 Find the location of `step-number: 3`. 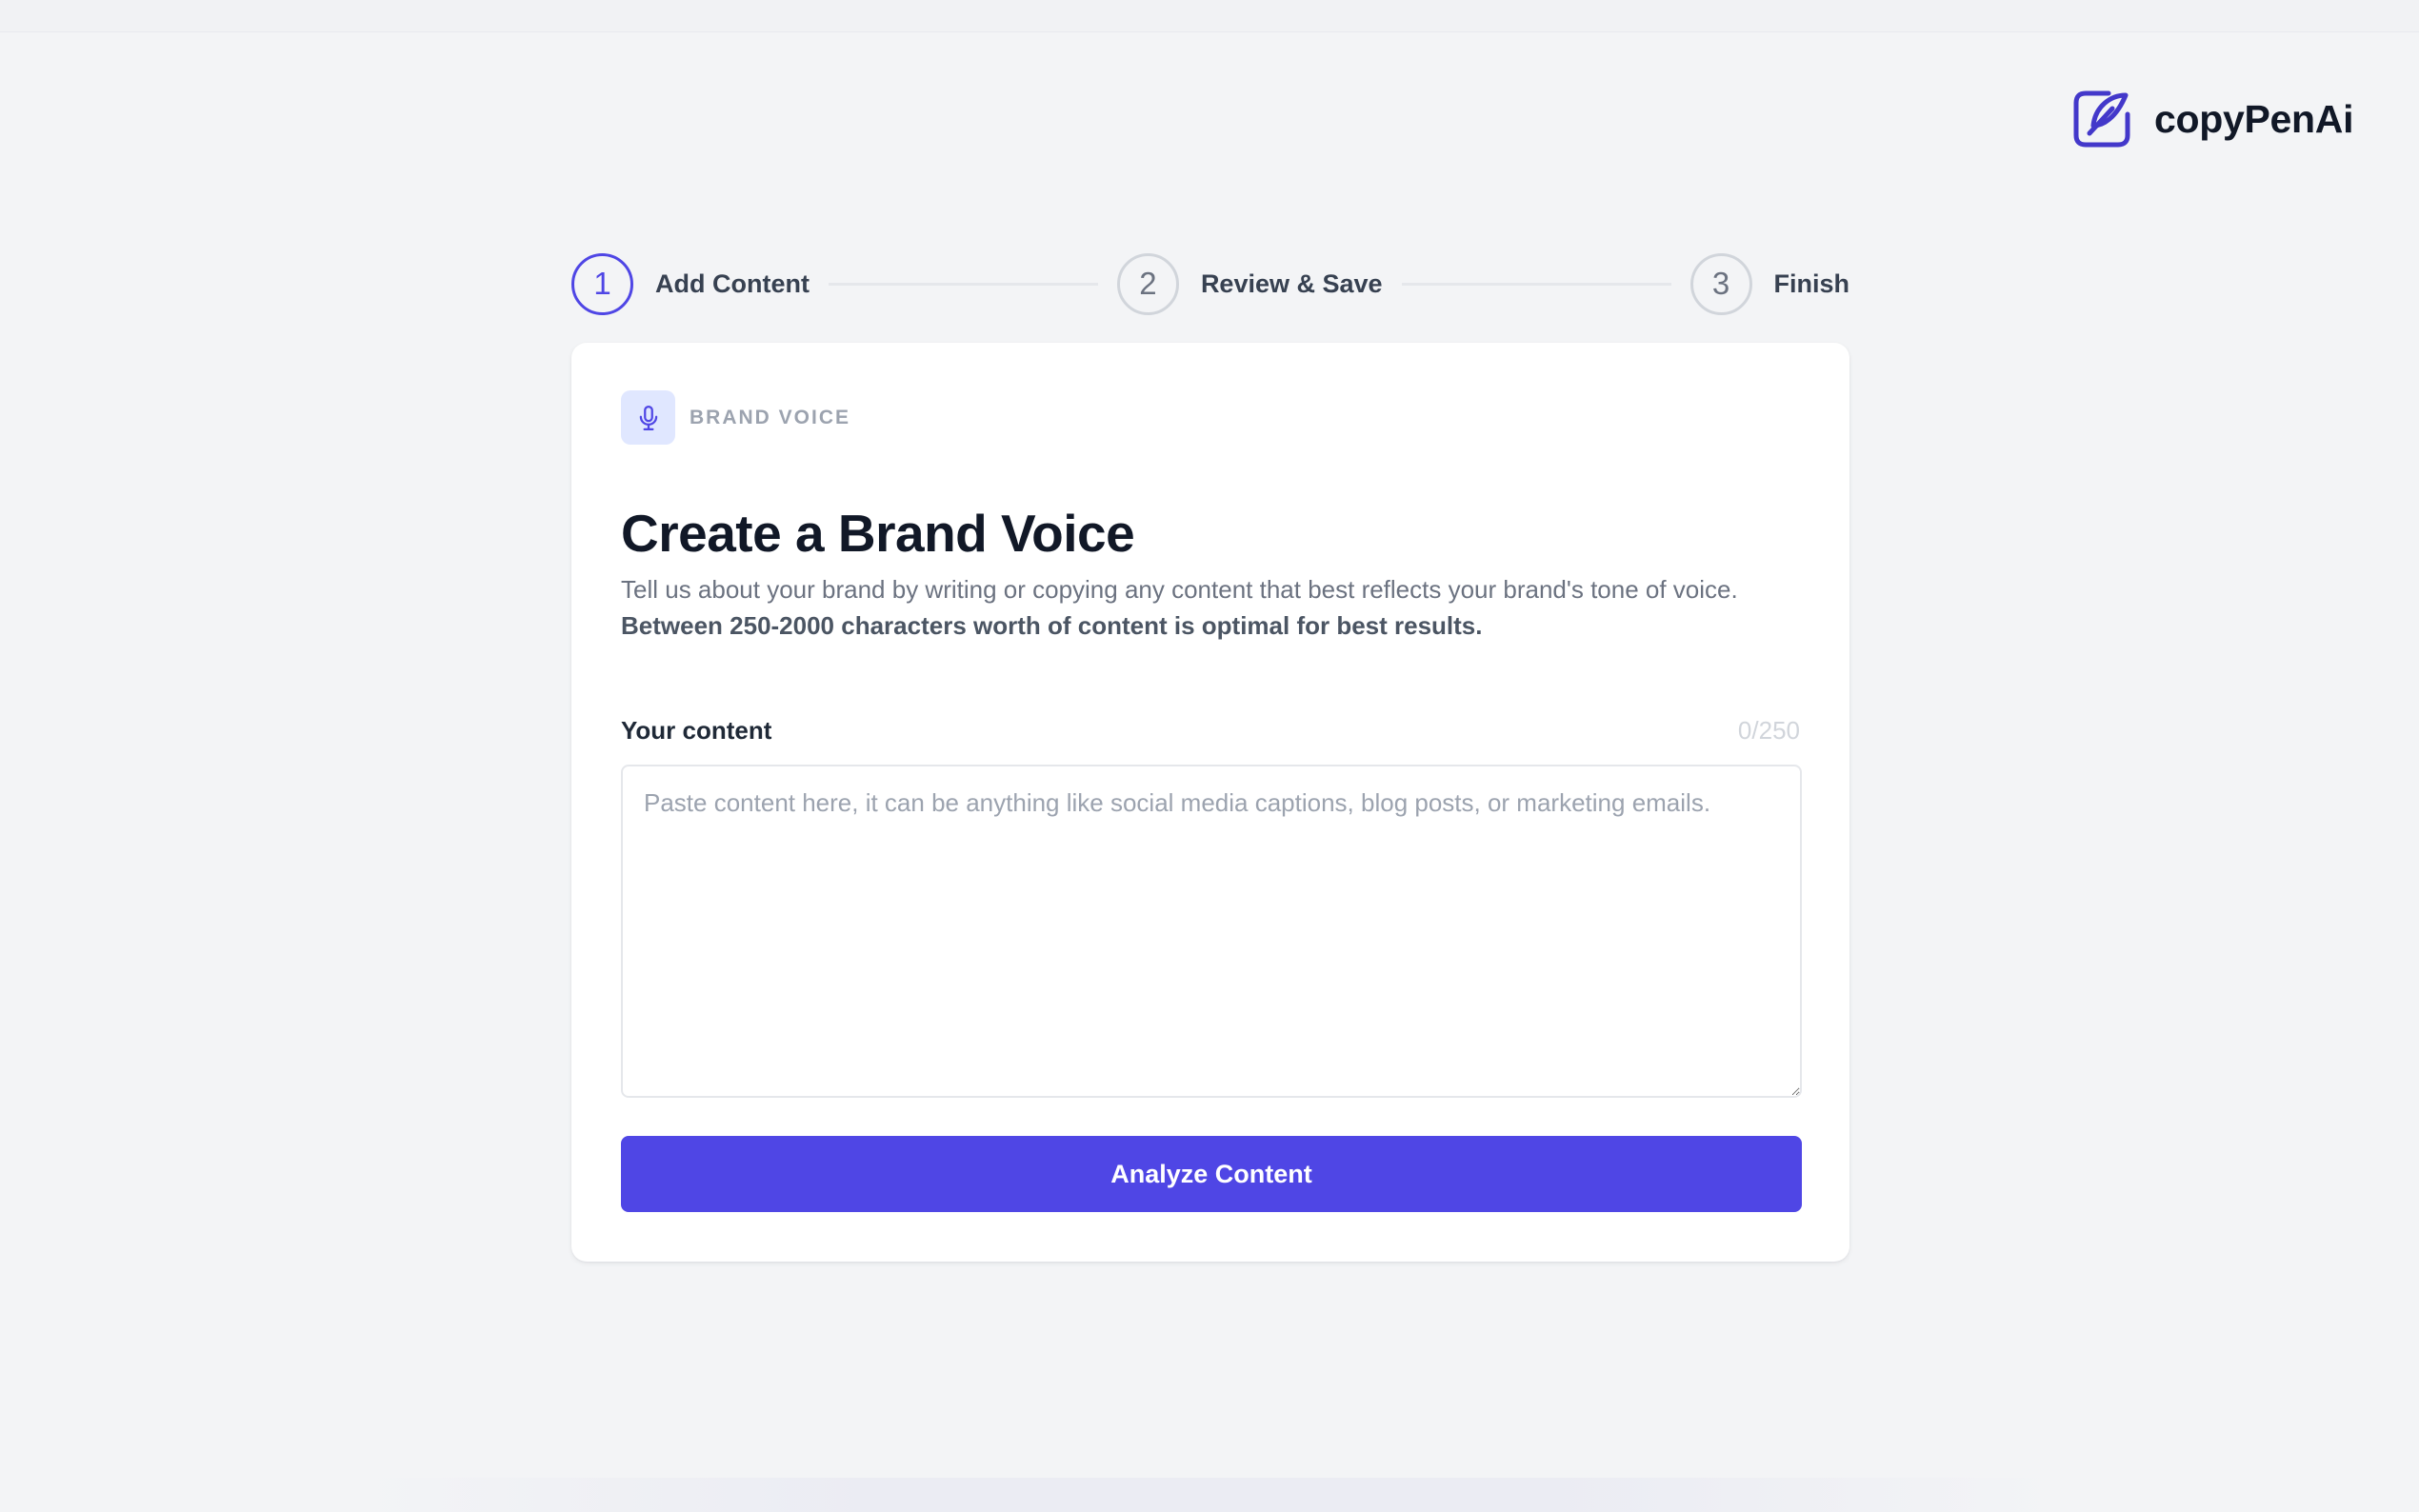

step-number: 3 is located at coordinates (1720, 283).